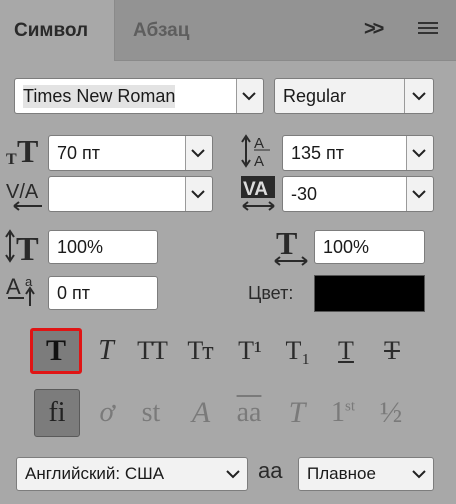 This screenshot has width=456, height=504. What do you see at coordinates (130, 153) in the screenshot?
I see `font-size-field: 70 пт` at bounding box center [130, 153].